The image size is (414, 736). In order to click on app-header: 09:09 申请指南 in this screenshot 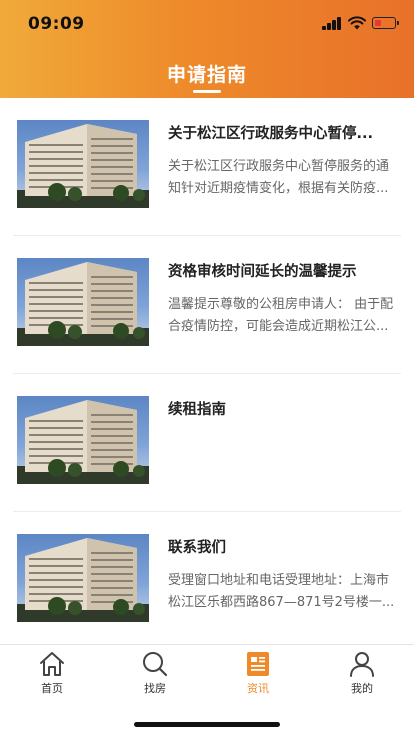, I will do `click(207, 49)`.